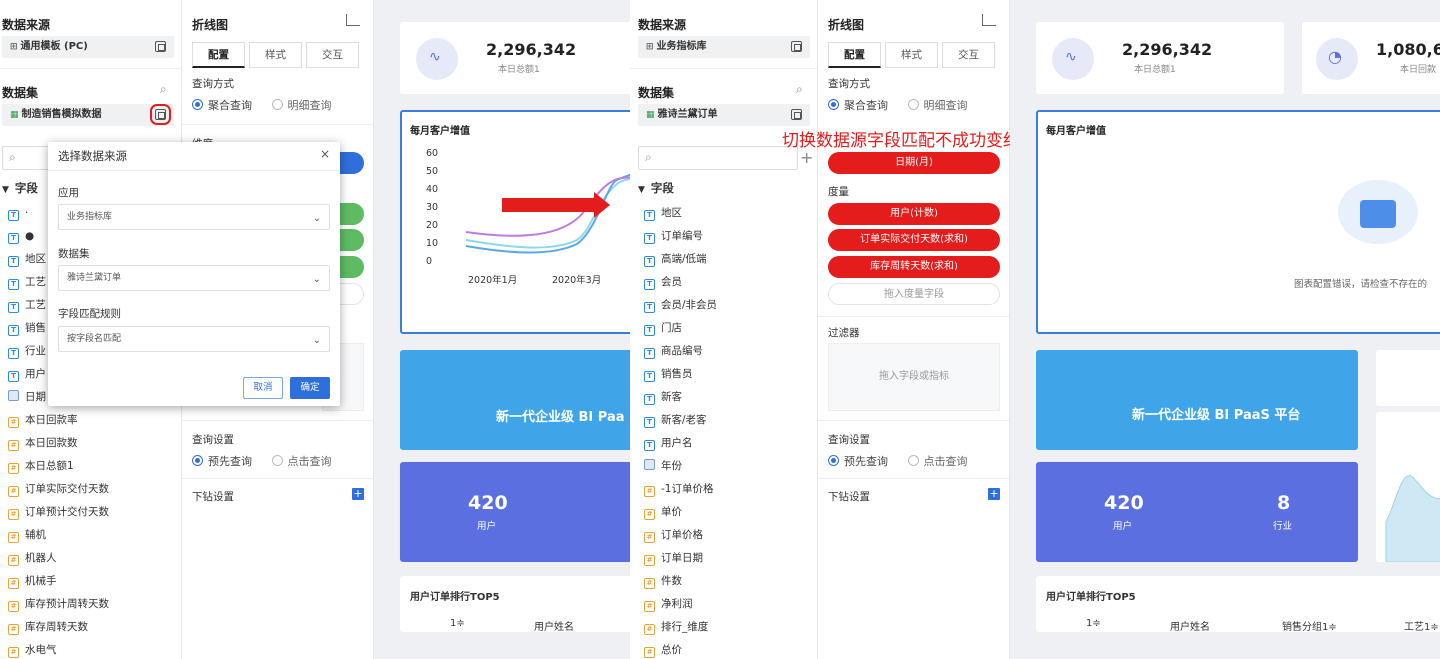 The image size is (1440, 659). I want to click on table-header: 工艺1≑, so click(1421, 625).